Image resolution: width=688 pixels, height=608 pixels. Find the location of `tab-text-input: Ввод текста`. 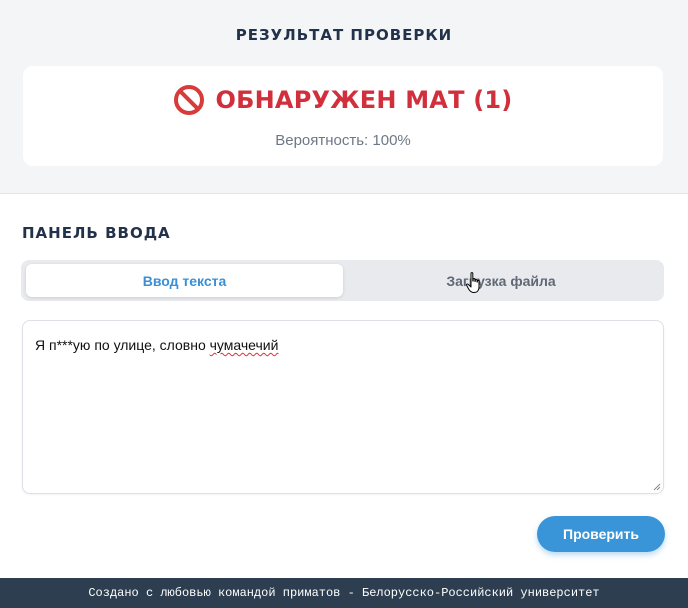

tab-text-input: Ввод текста is located at coordinates (184, 280).